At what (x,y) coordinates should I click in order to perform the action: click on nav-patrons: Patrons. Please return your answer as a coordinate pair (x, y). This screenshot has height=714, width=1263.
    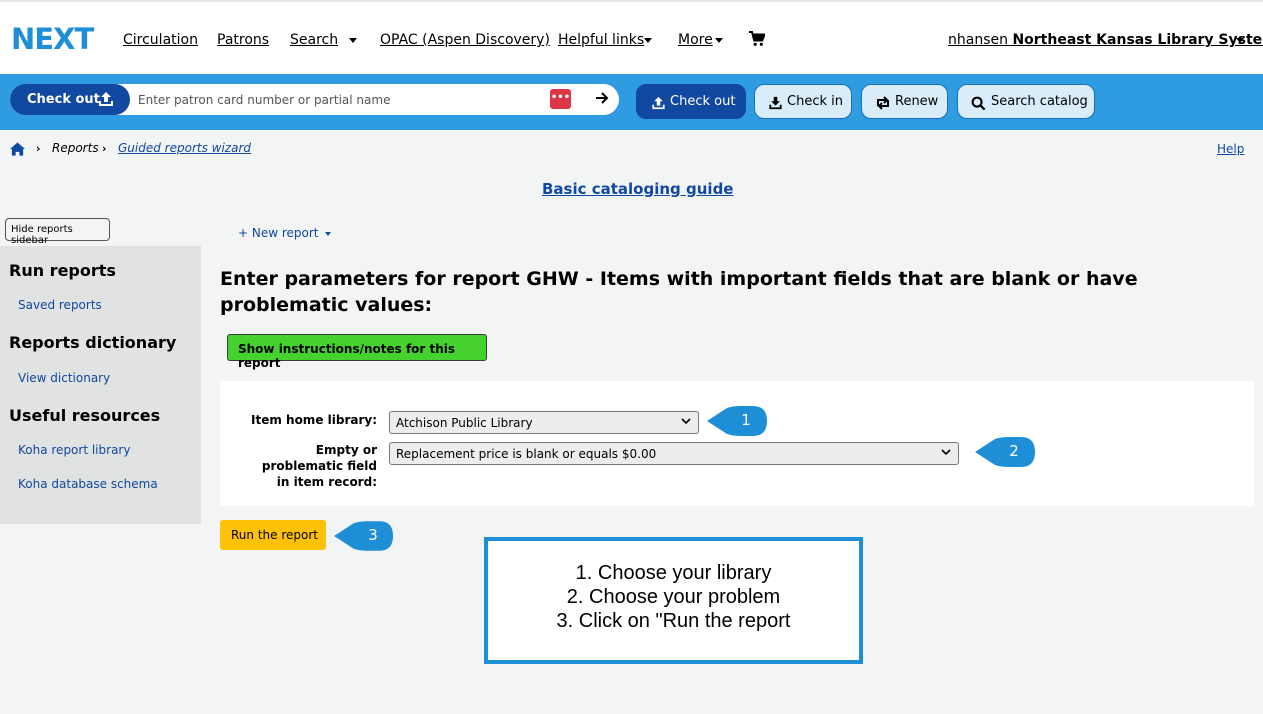
    Looking at the image, I should click on (243, 40).